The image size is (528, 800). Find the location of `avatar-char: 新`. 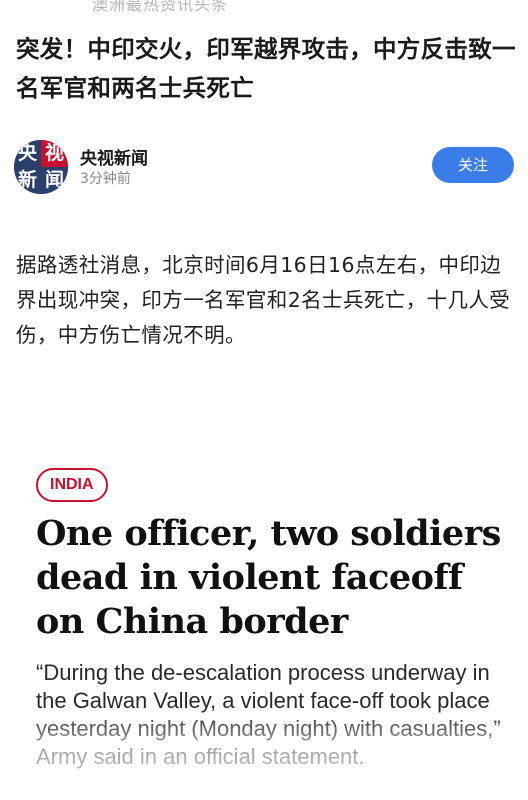

avatar-char: 新 is located at coordinates (27, 180).